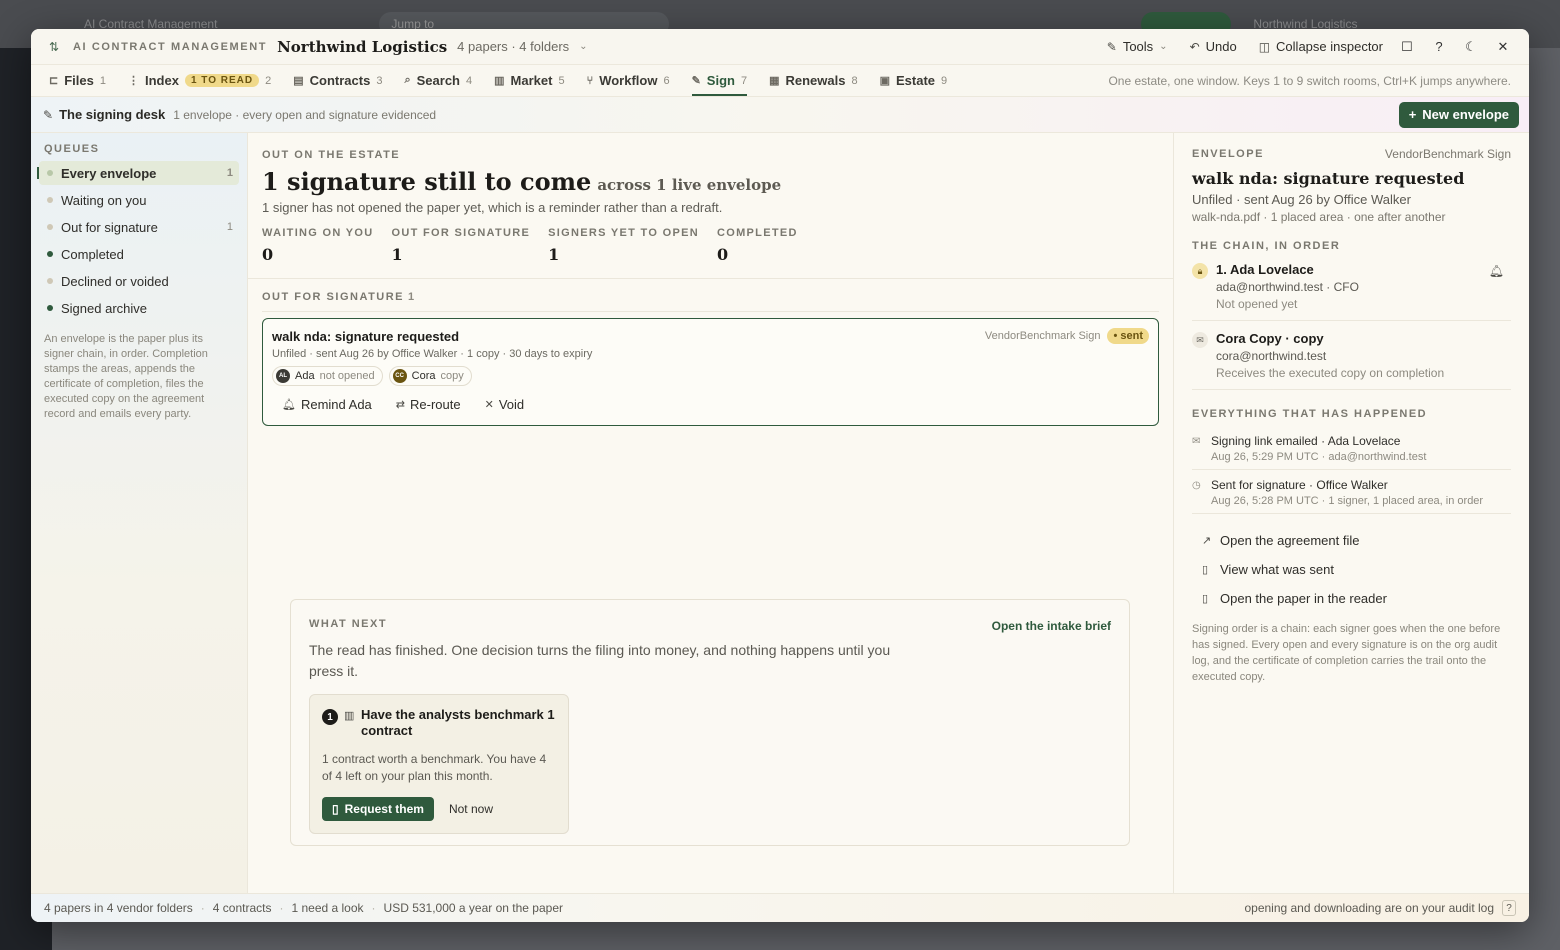 This screenshot has height=950, width=1560. Describe the element at coordinates (710, 301) in the screenshot. I see `out-for-signature-section: OUT FOR SIGNATURE 1` at that location.